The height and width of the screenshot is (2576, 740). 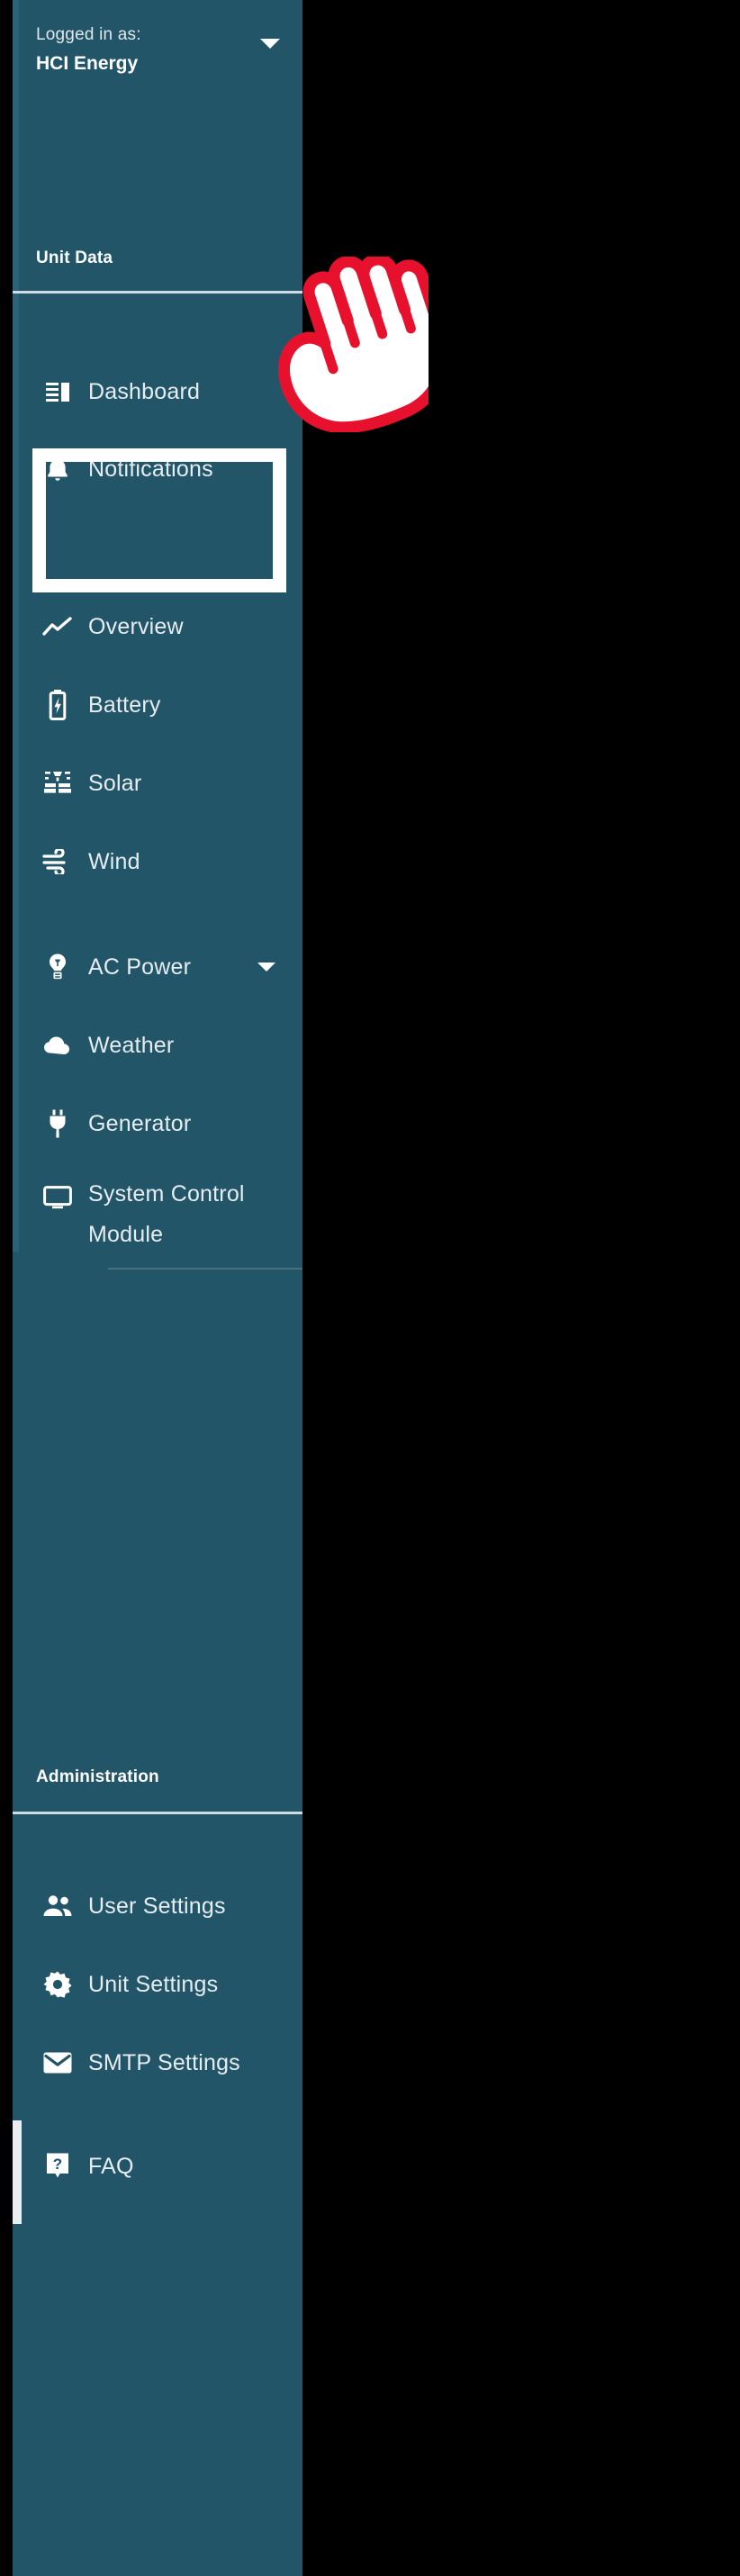 I want to click on section-heading-administration: Administration, so click(x=97, y=1776).